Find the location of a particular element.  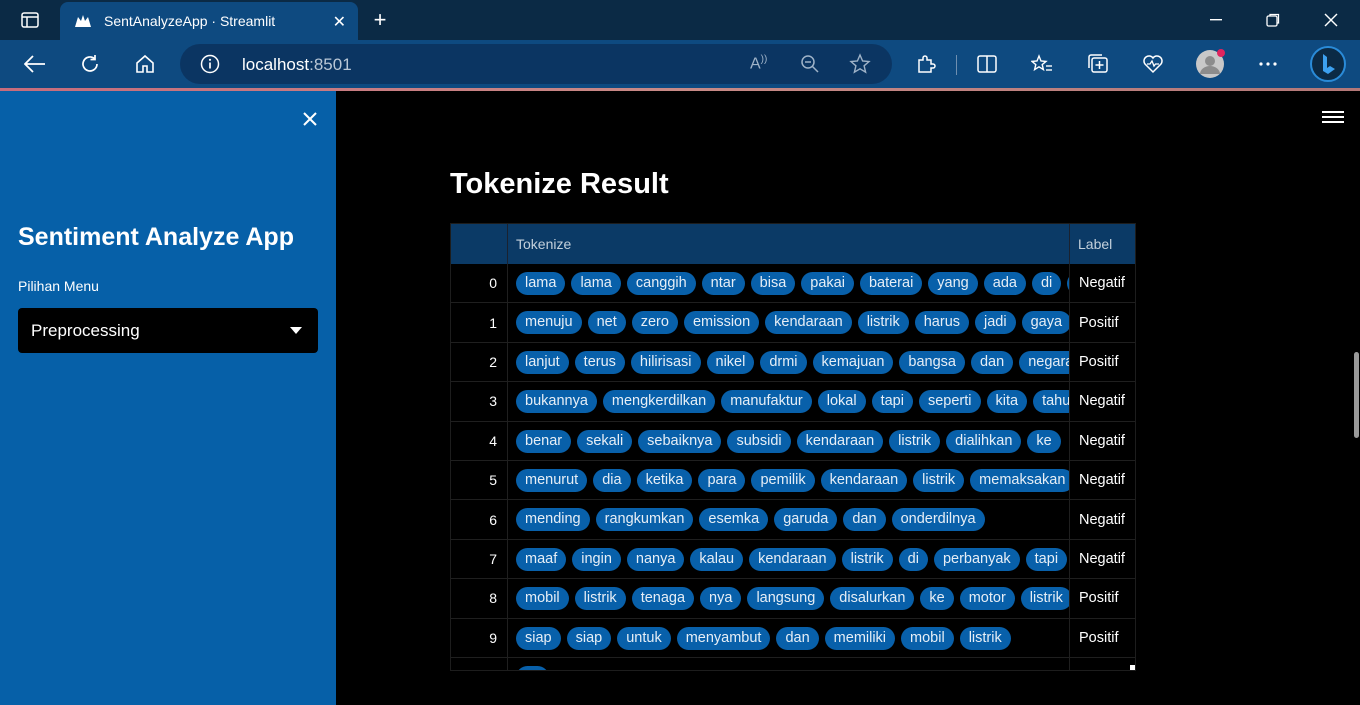

tab-actions-icon is located at coordinates (30, 20).